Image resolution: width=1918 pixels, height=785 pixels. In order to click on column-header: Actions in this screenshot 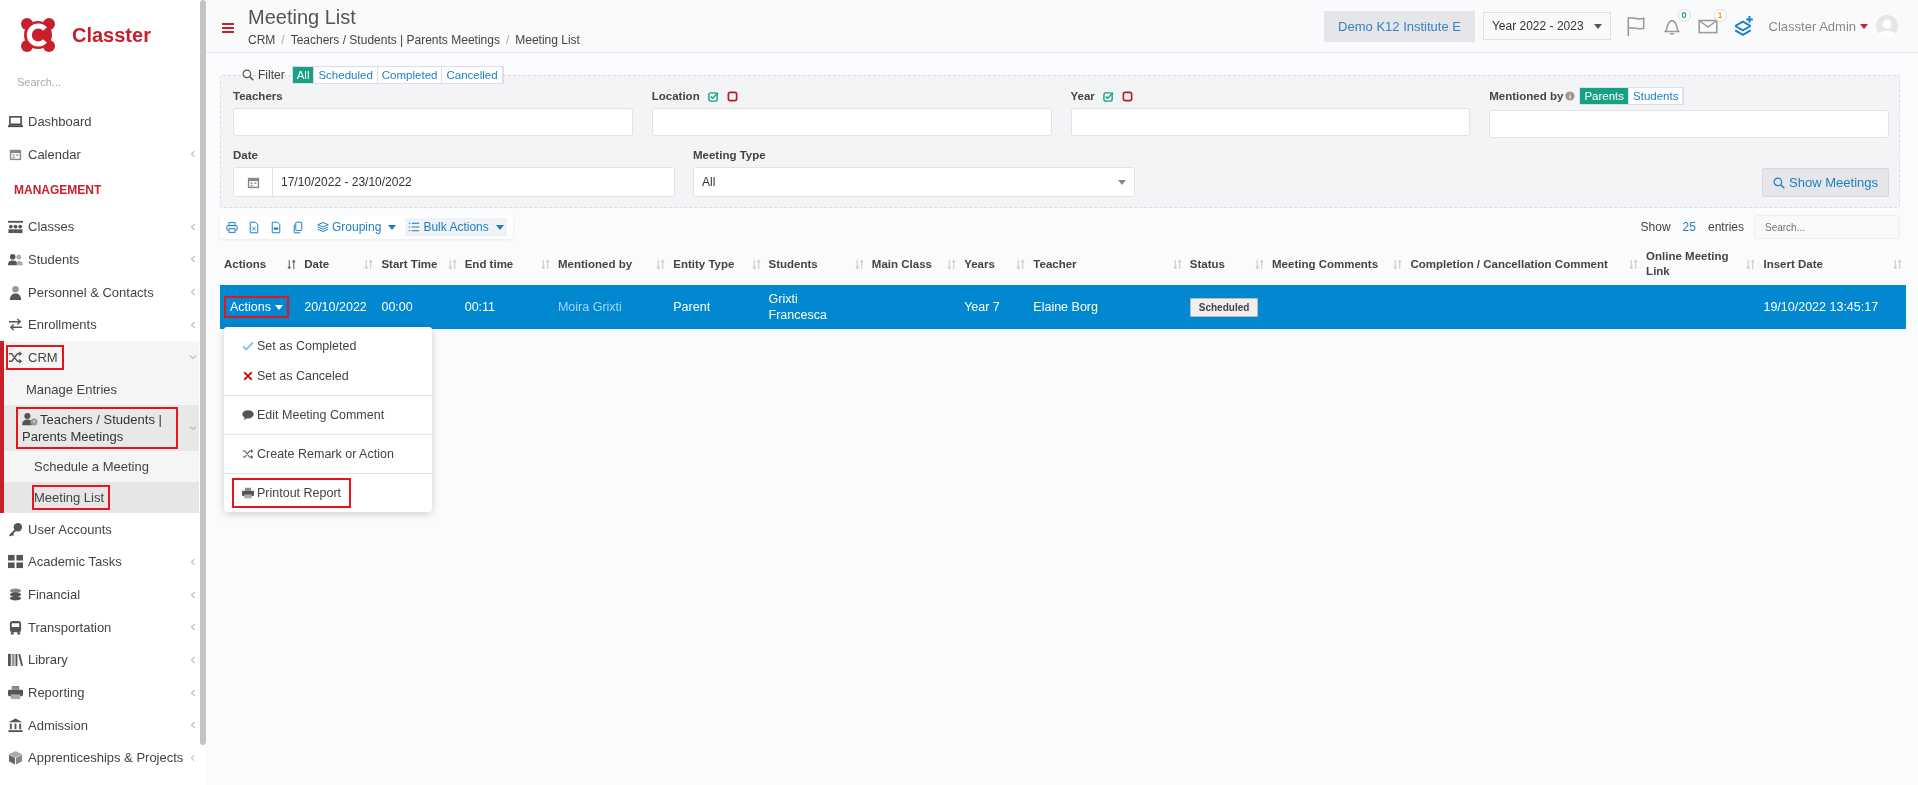, I will do `click(245, 264)`.